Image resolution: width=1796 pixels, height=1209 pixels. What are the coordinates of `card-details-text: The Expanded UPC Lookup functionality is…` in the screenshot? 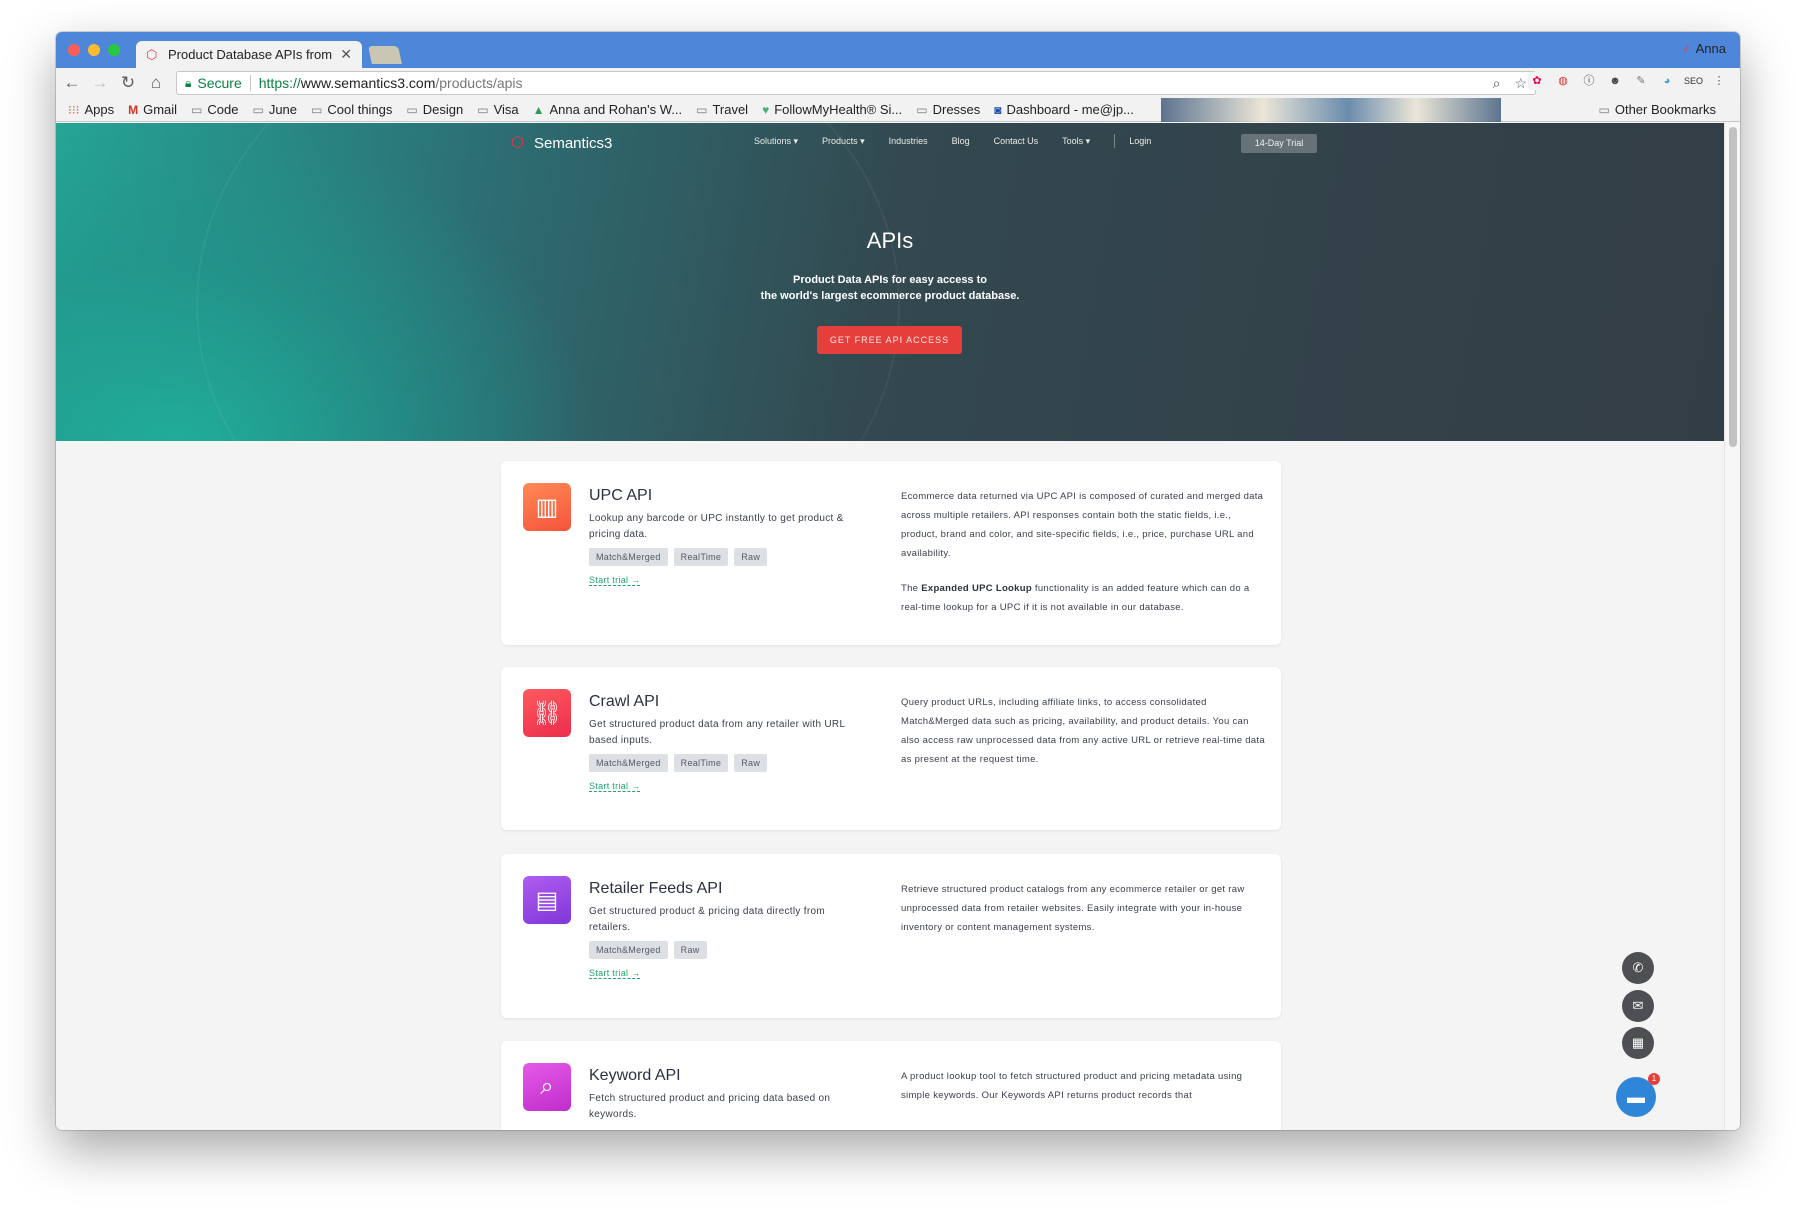 It's located at (1075, 598).